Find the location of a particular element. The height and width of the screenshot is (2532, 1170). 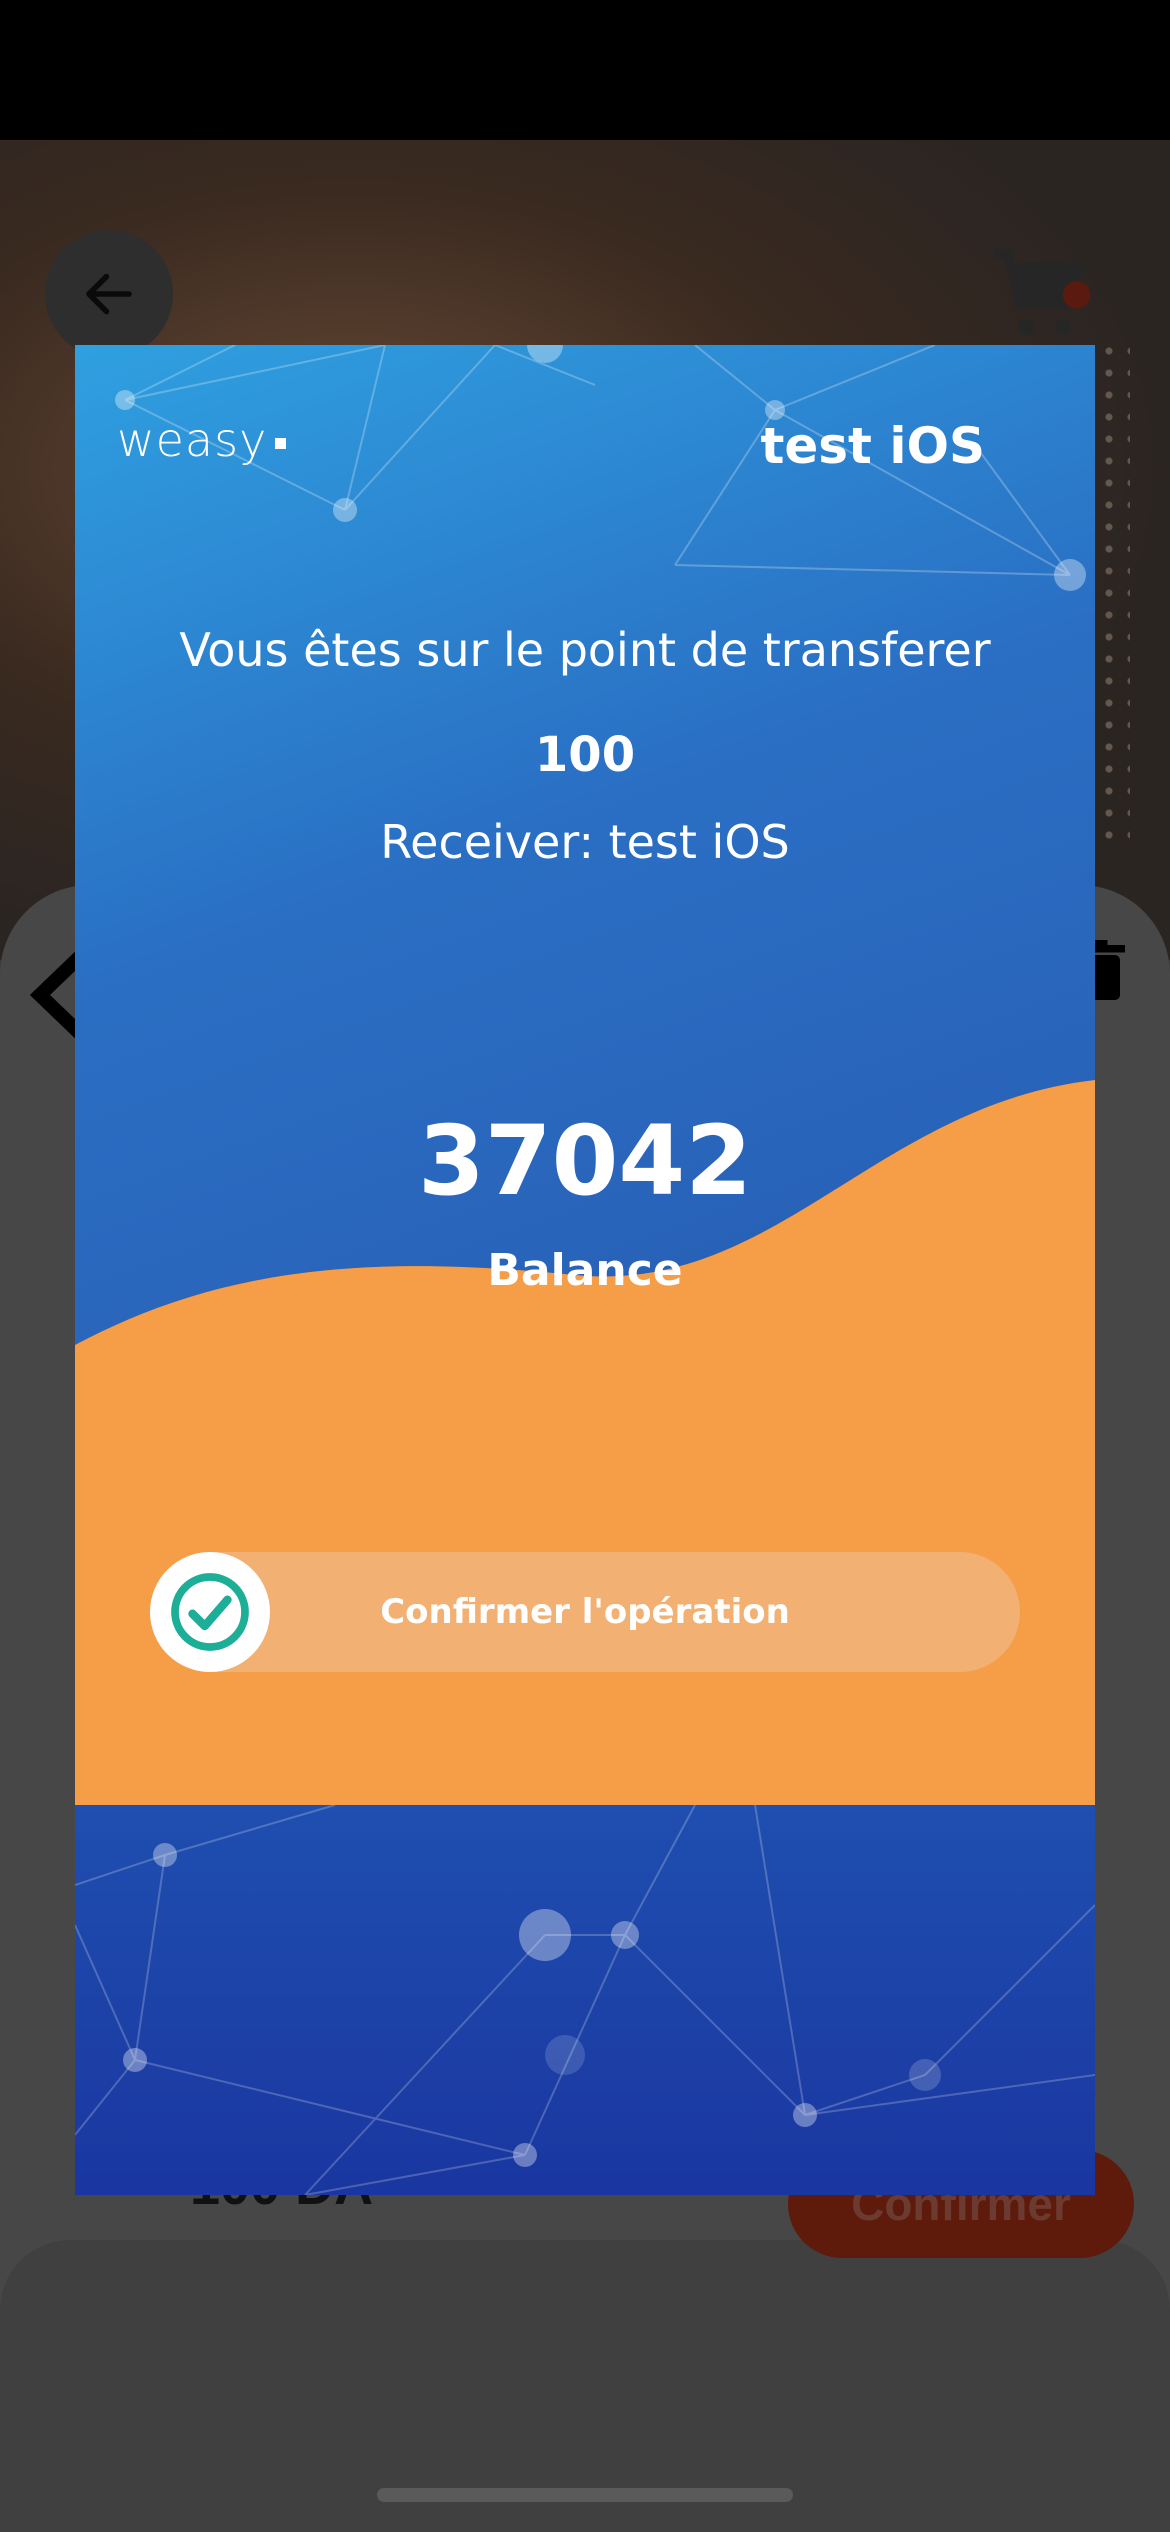

network-pattern-bottom is located at coordinates (585, 2000).